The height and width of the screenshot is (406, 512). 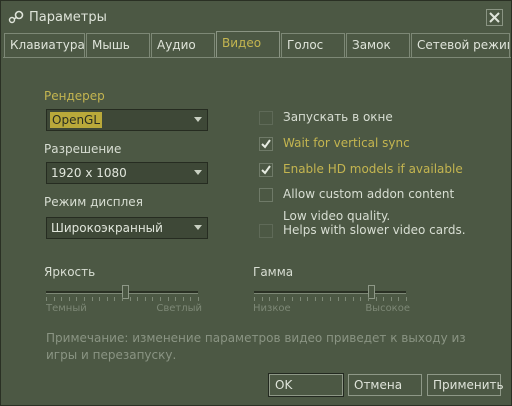 What do you see at coordinates (346, 143) in the screenshot?
I see `vsync-label: Wait for vertical sync` at bounding box center [346, 143].